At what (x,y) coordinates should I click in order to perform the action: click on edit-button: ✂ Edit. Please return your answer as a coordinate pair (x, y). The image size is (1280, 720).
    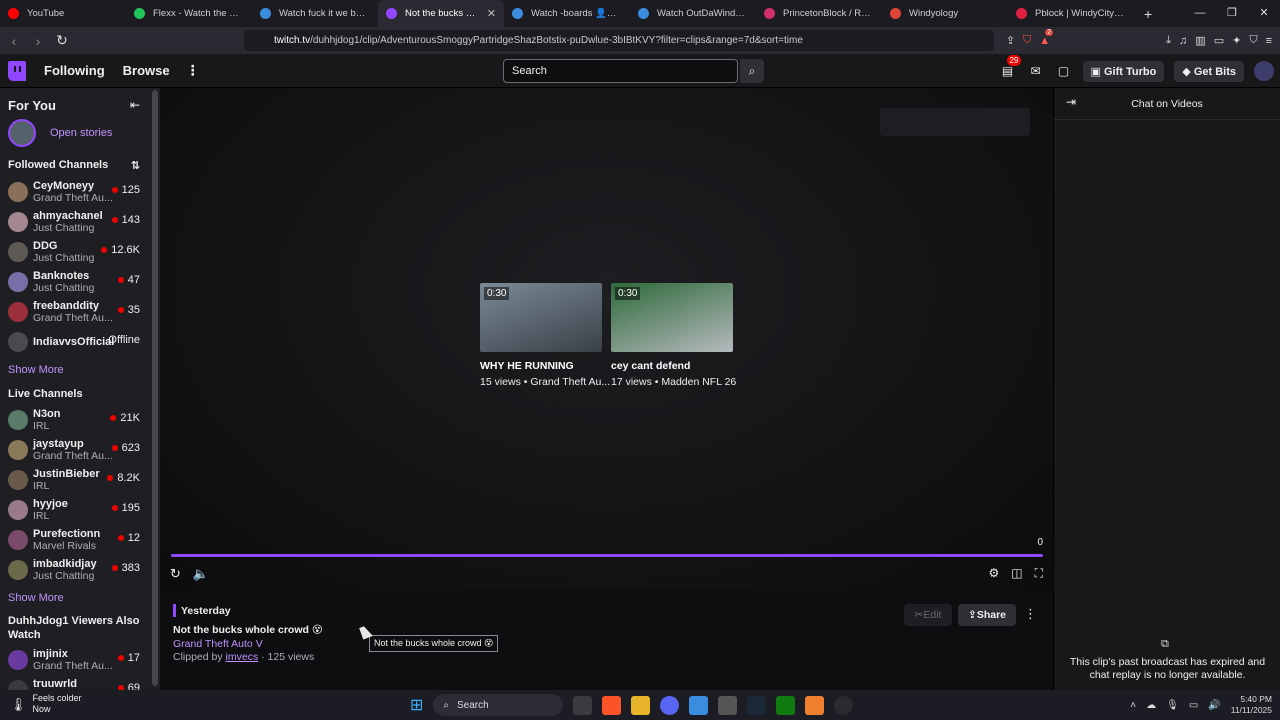
    Looking at the image, I should click on (928, 615).